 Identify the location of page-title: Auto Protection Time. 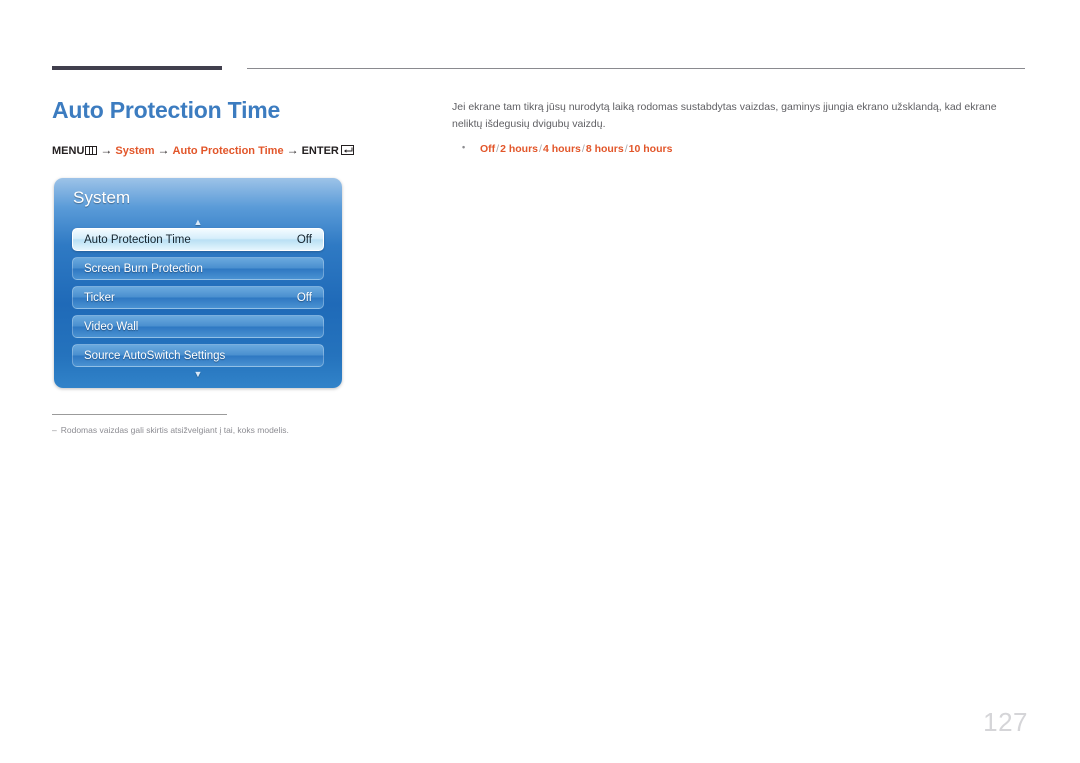
(166, 110).